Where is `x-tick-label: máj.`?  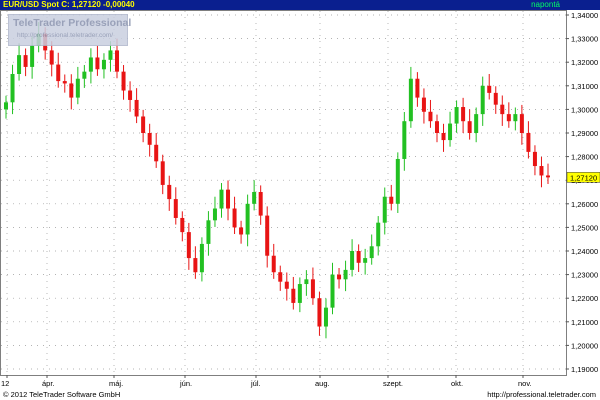
x-tick-label: máj. is located at coordinates (116, 383).